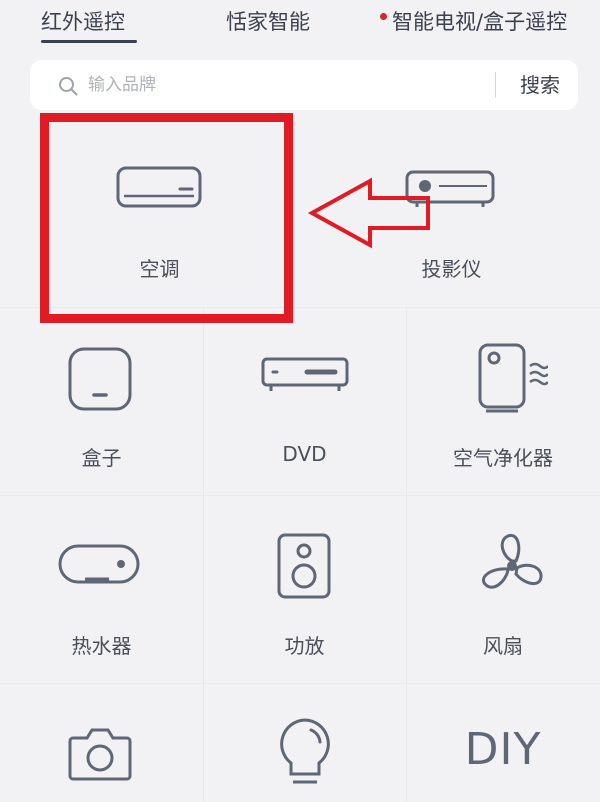 Image resolution: width=600 pixels, height=802 pixels. What do you see at coordinates (268, 21) in the screenshot?
I see `tab-smart-home: 恬家智能` at bounding box center [268, 21].